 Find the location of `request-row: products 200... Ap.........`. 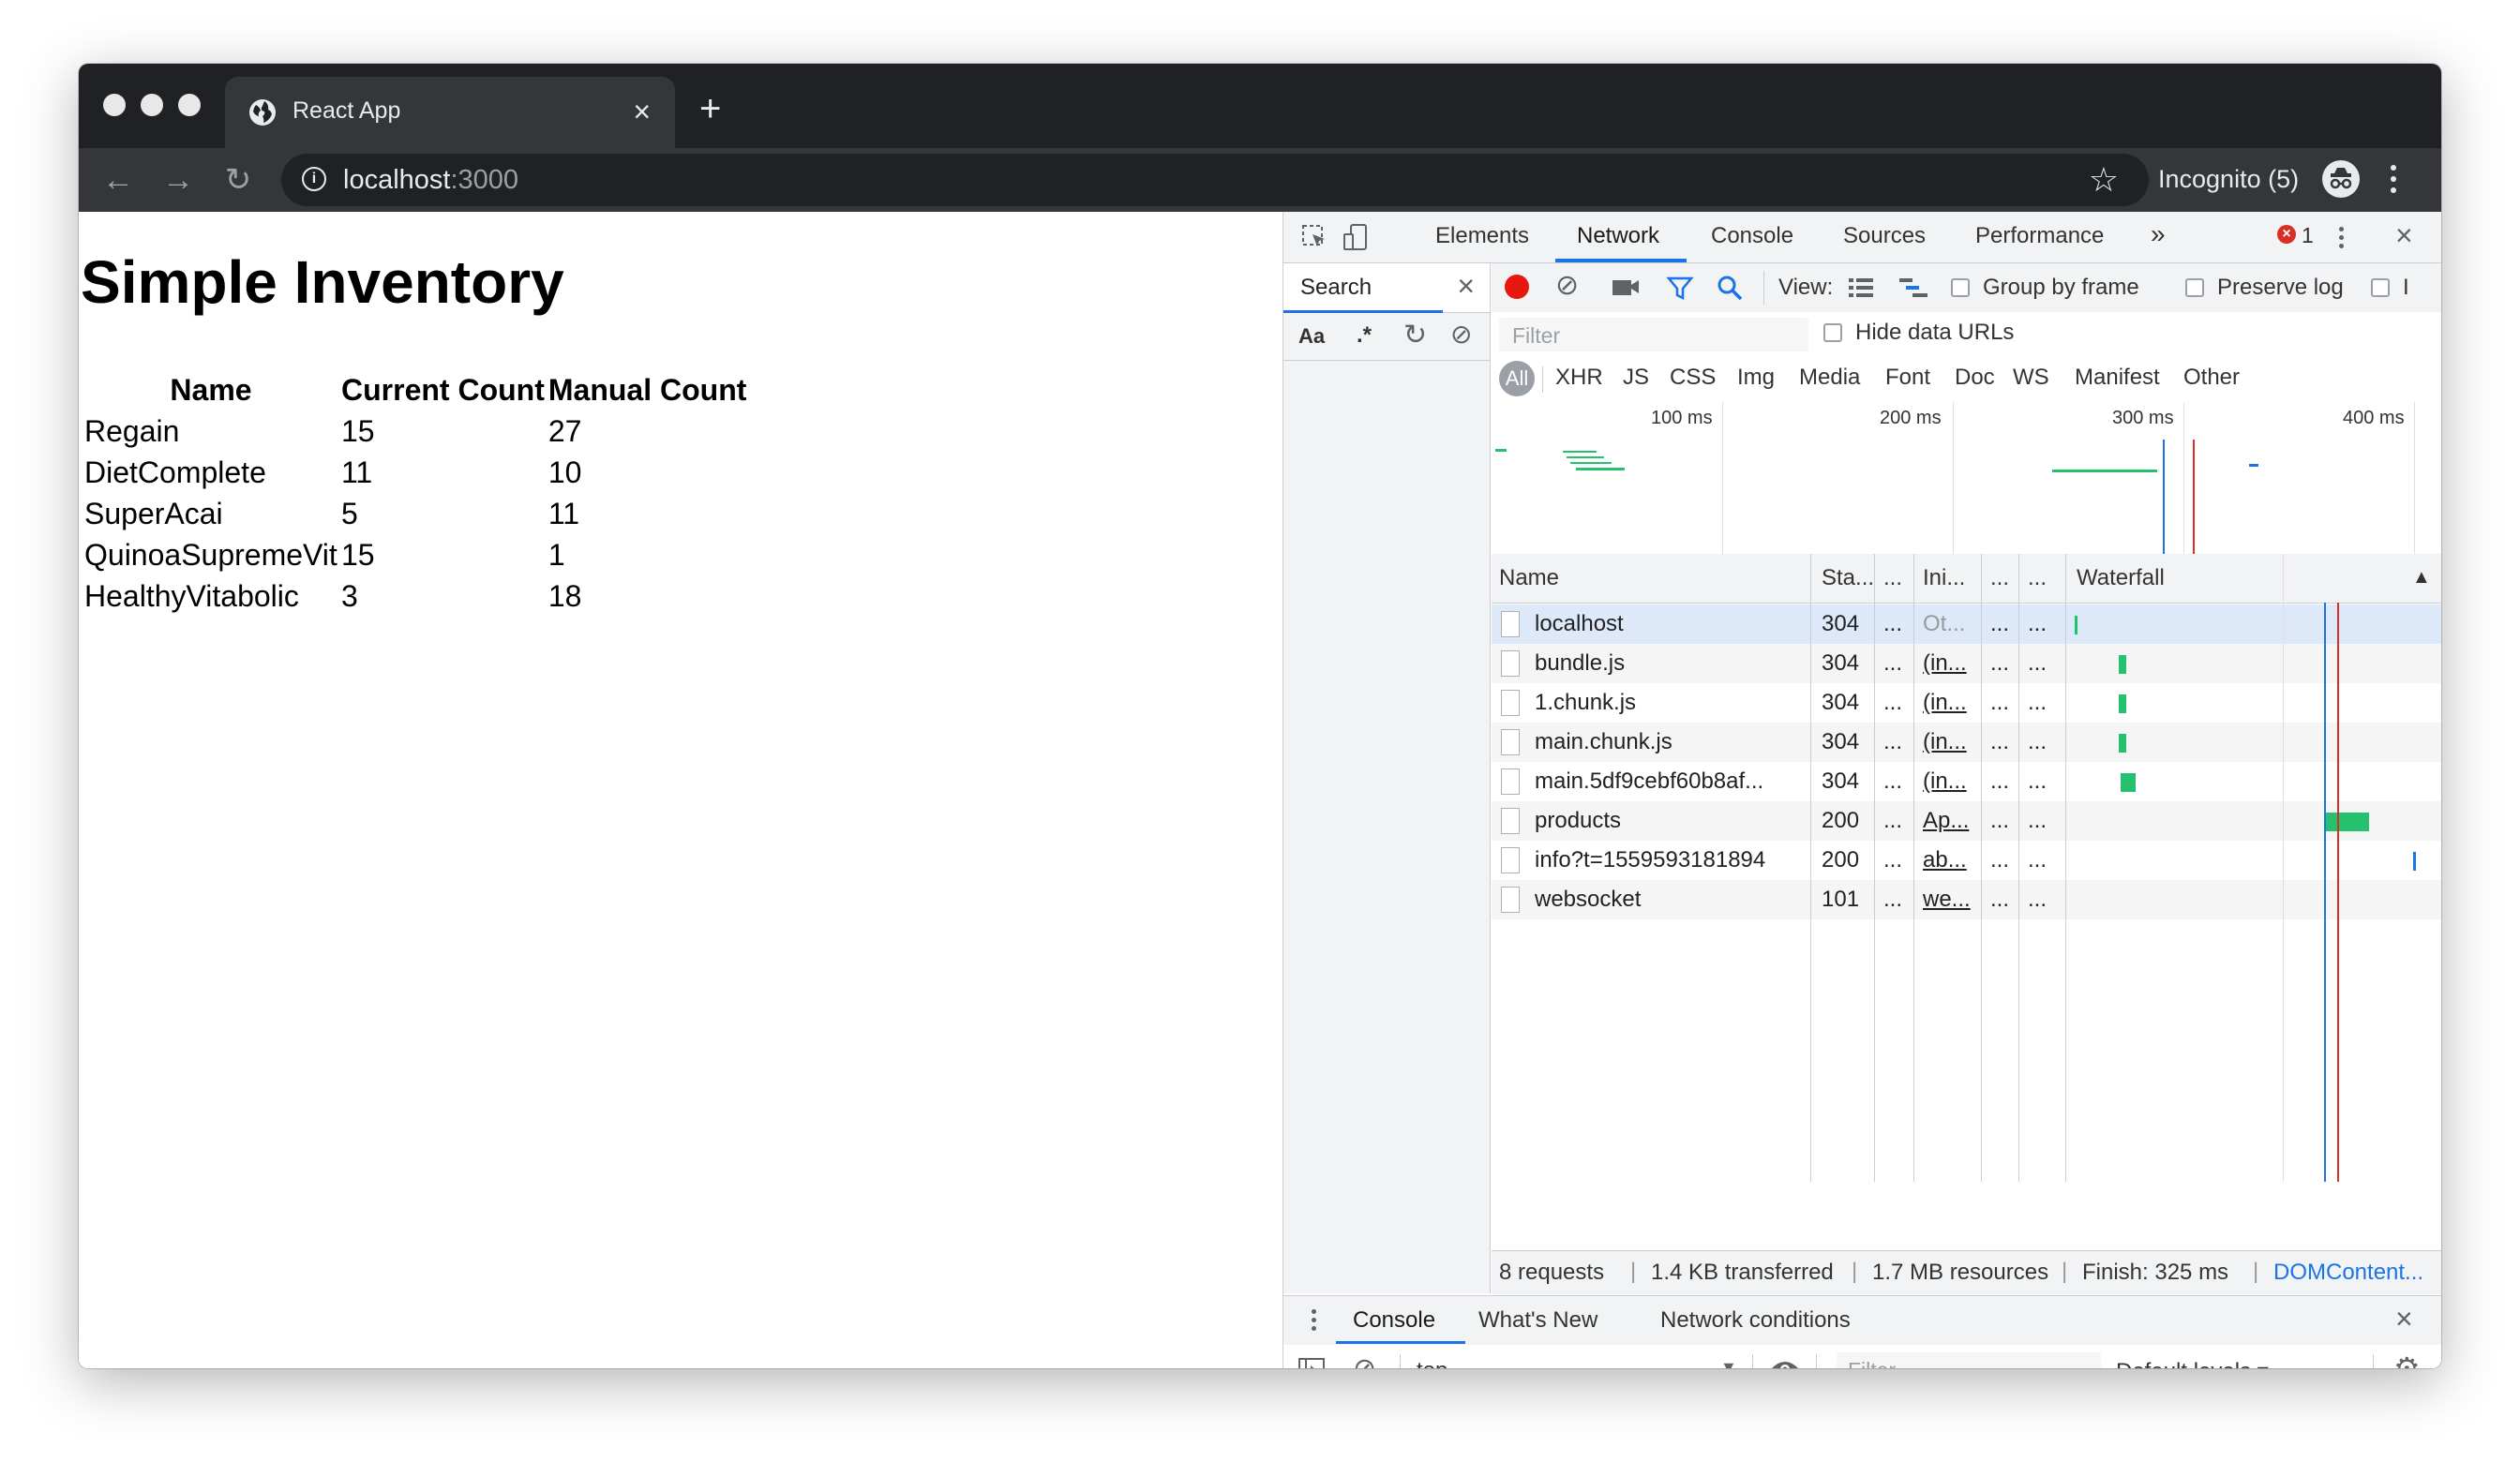

request-row: products 200... Ap......... is located at coordinates (1966, 821).